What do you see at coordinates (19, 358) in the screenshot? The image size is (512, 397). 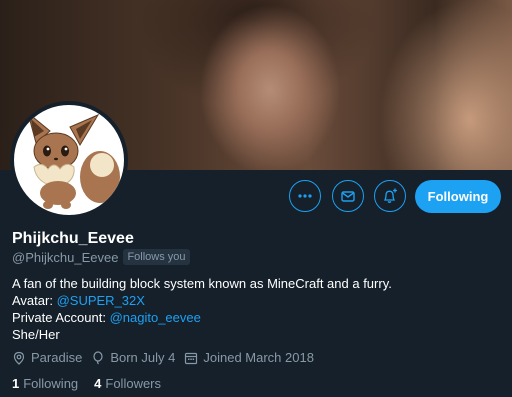 I see `location-pin-icon` at bounding box center [19, 358].